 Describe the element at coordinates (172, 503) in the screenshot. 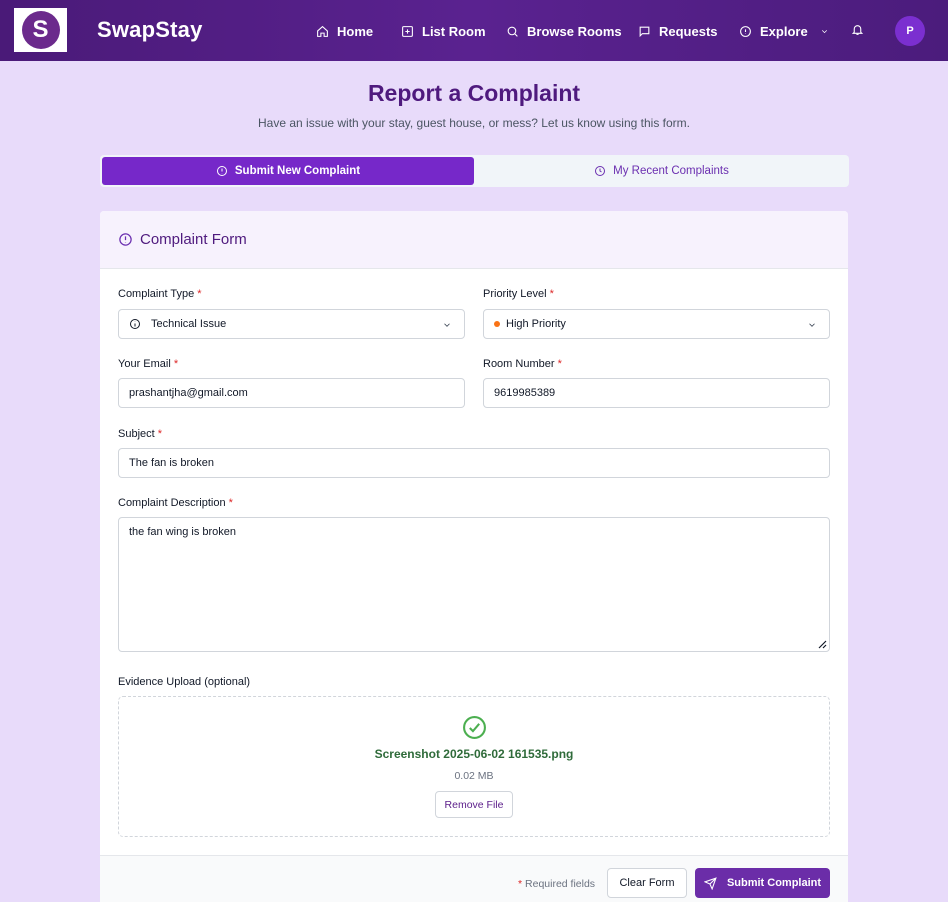

I see `description-label-text: Complaint Description` at that location.